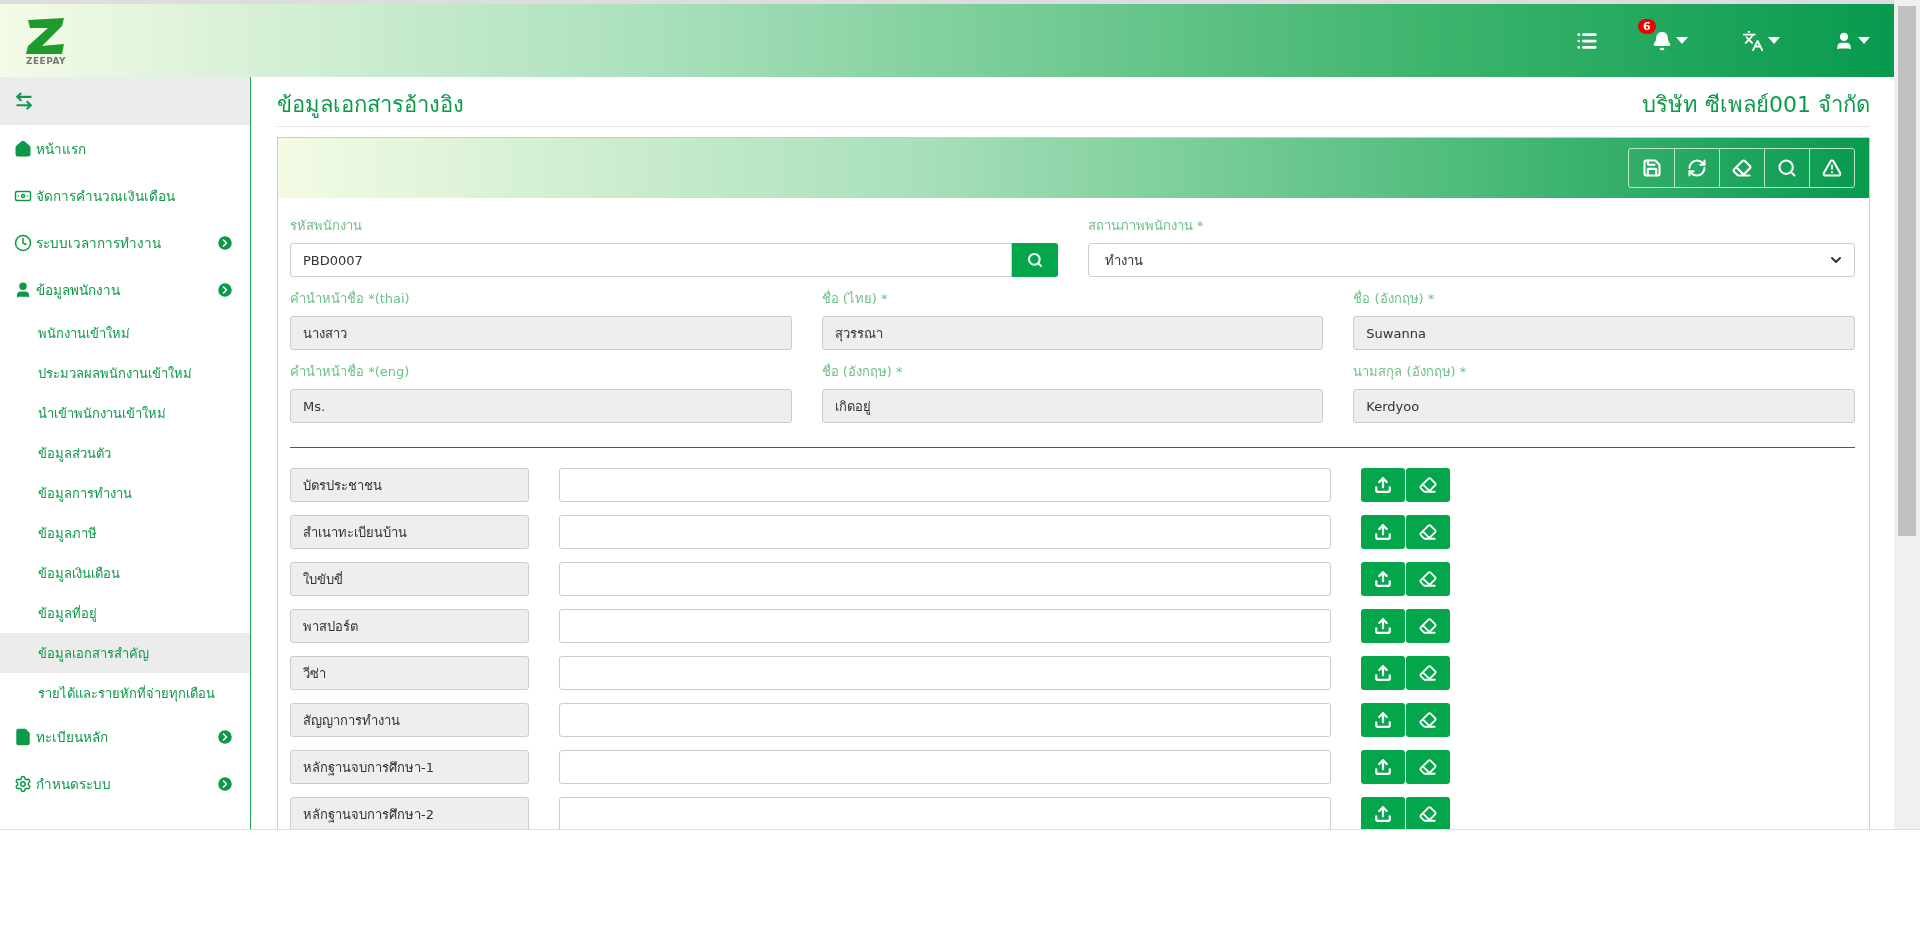  What do you see at coordinates (1647, 26) in the screenshot?
I see `notification-badge: 6` at bounding box center [1647, 26].